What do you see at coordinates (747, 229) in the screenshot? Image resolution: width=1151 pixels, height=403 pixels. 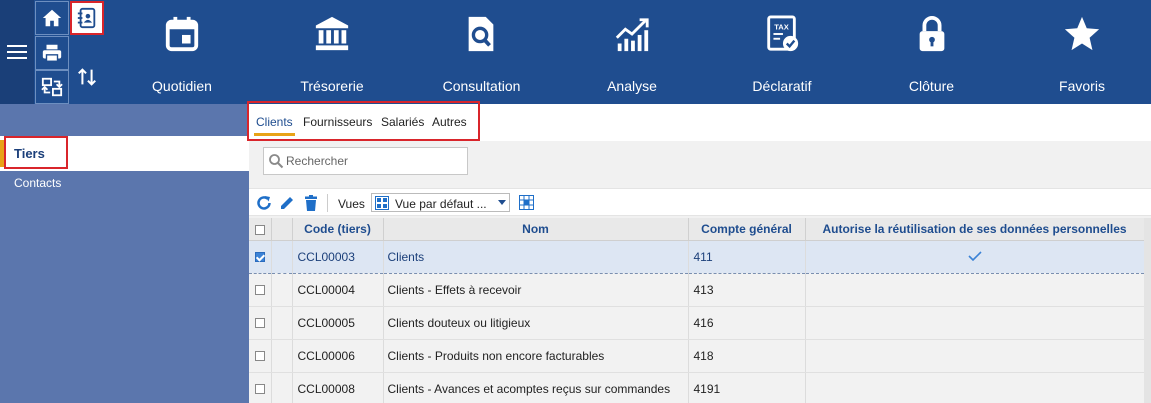 I see `column-header-compte: Compte général` at bounding box center [747, 229].